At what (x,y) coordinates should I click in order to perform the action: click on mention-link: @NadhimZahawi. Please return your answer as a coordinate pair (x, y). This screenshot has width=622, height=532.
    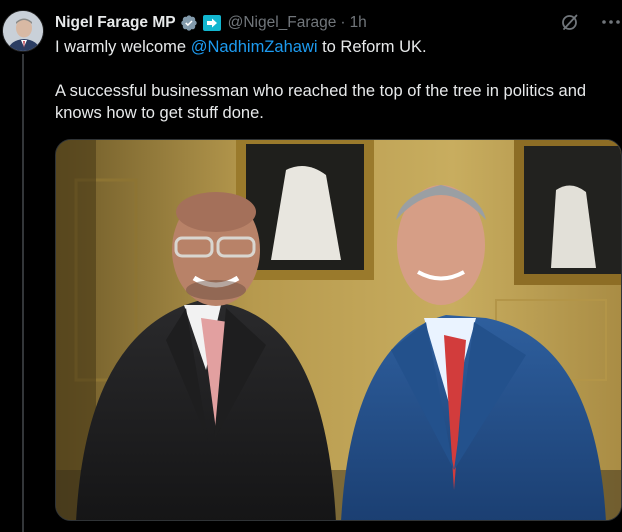
    Looking at the image, I should click on (254, 47).